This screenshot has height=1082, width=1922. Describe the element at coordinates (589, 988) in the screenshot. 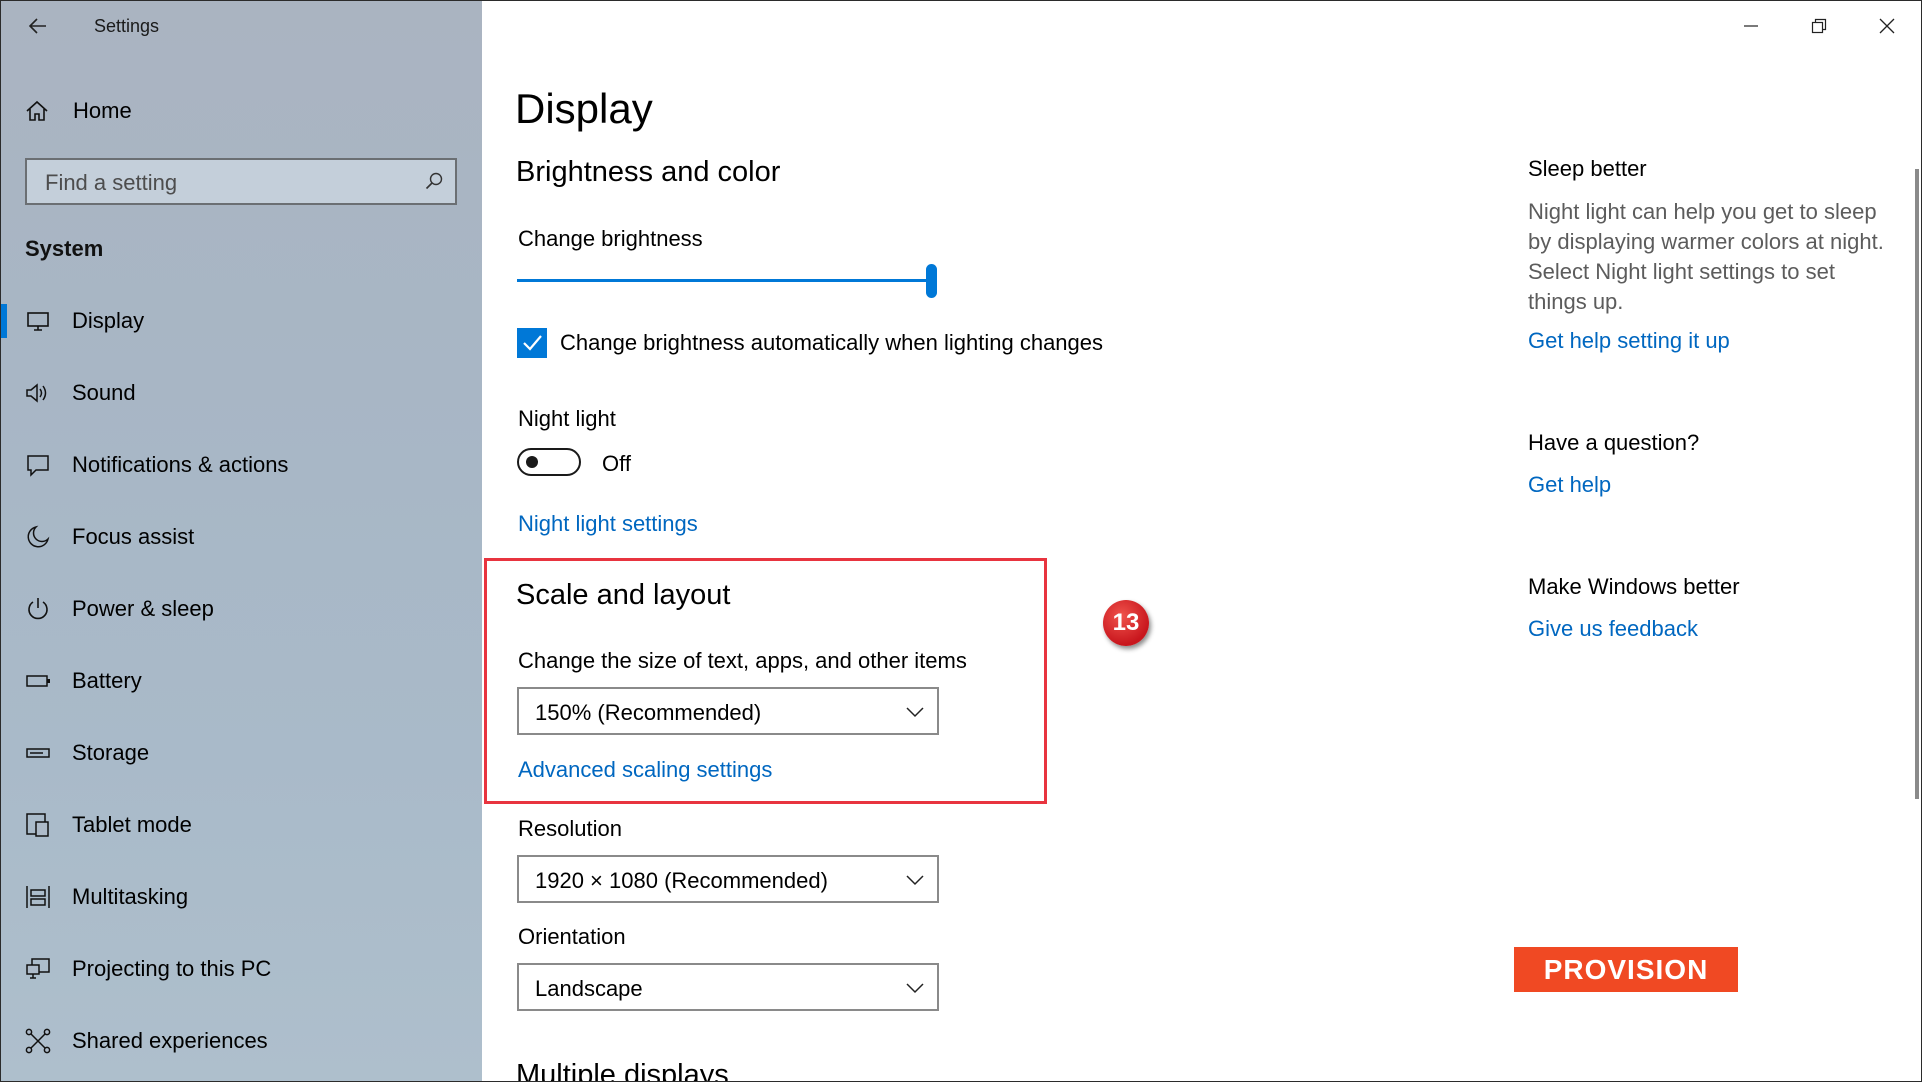

I see `orientation-value: Landscape` at that location.